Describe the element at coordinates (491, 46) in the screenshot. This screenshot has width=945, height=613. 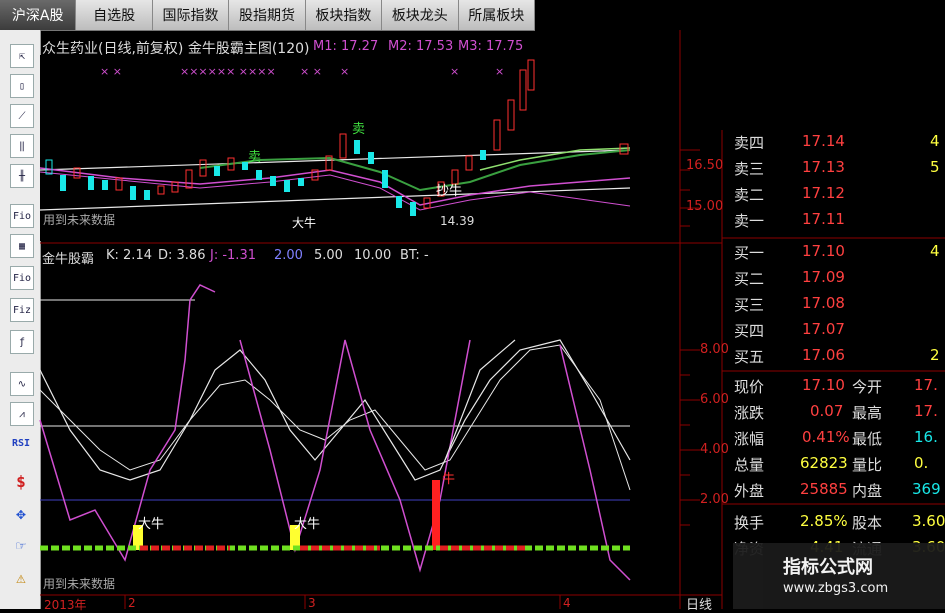
I see `ma-m3: M3: 17.75` at that location.